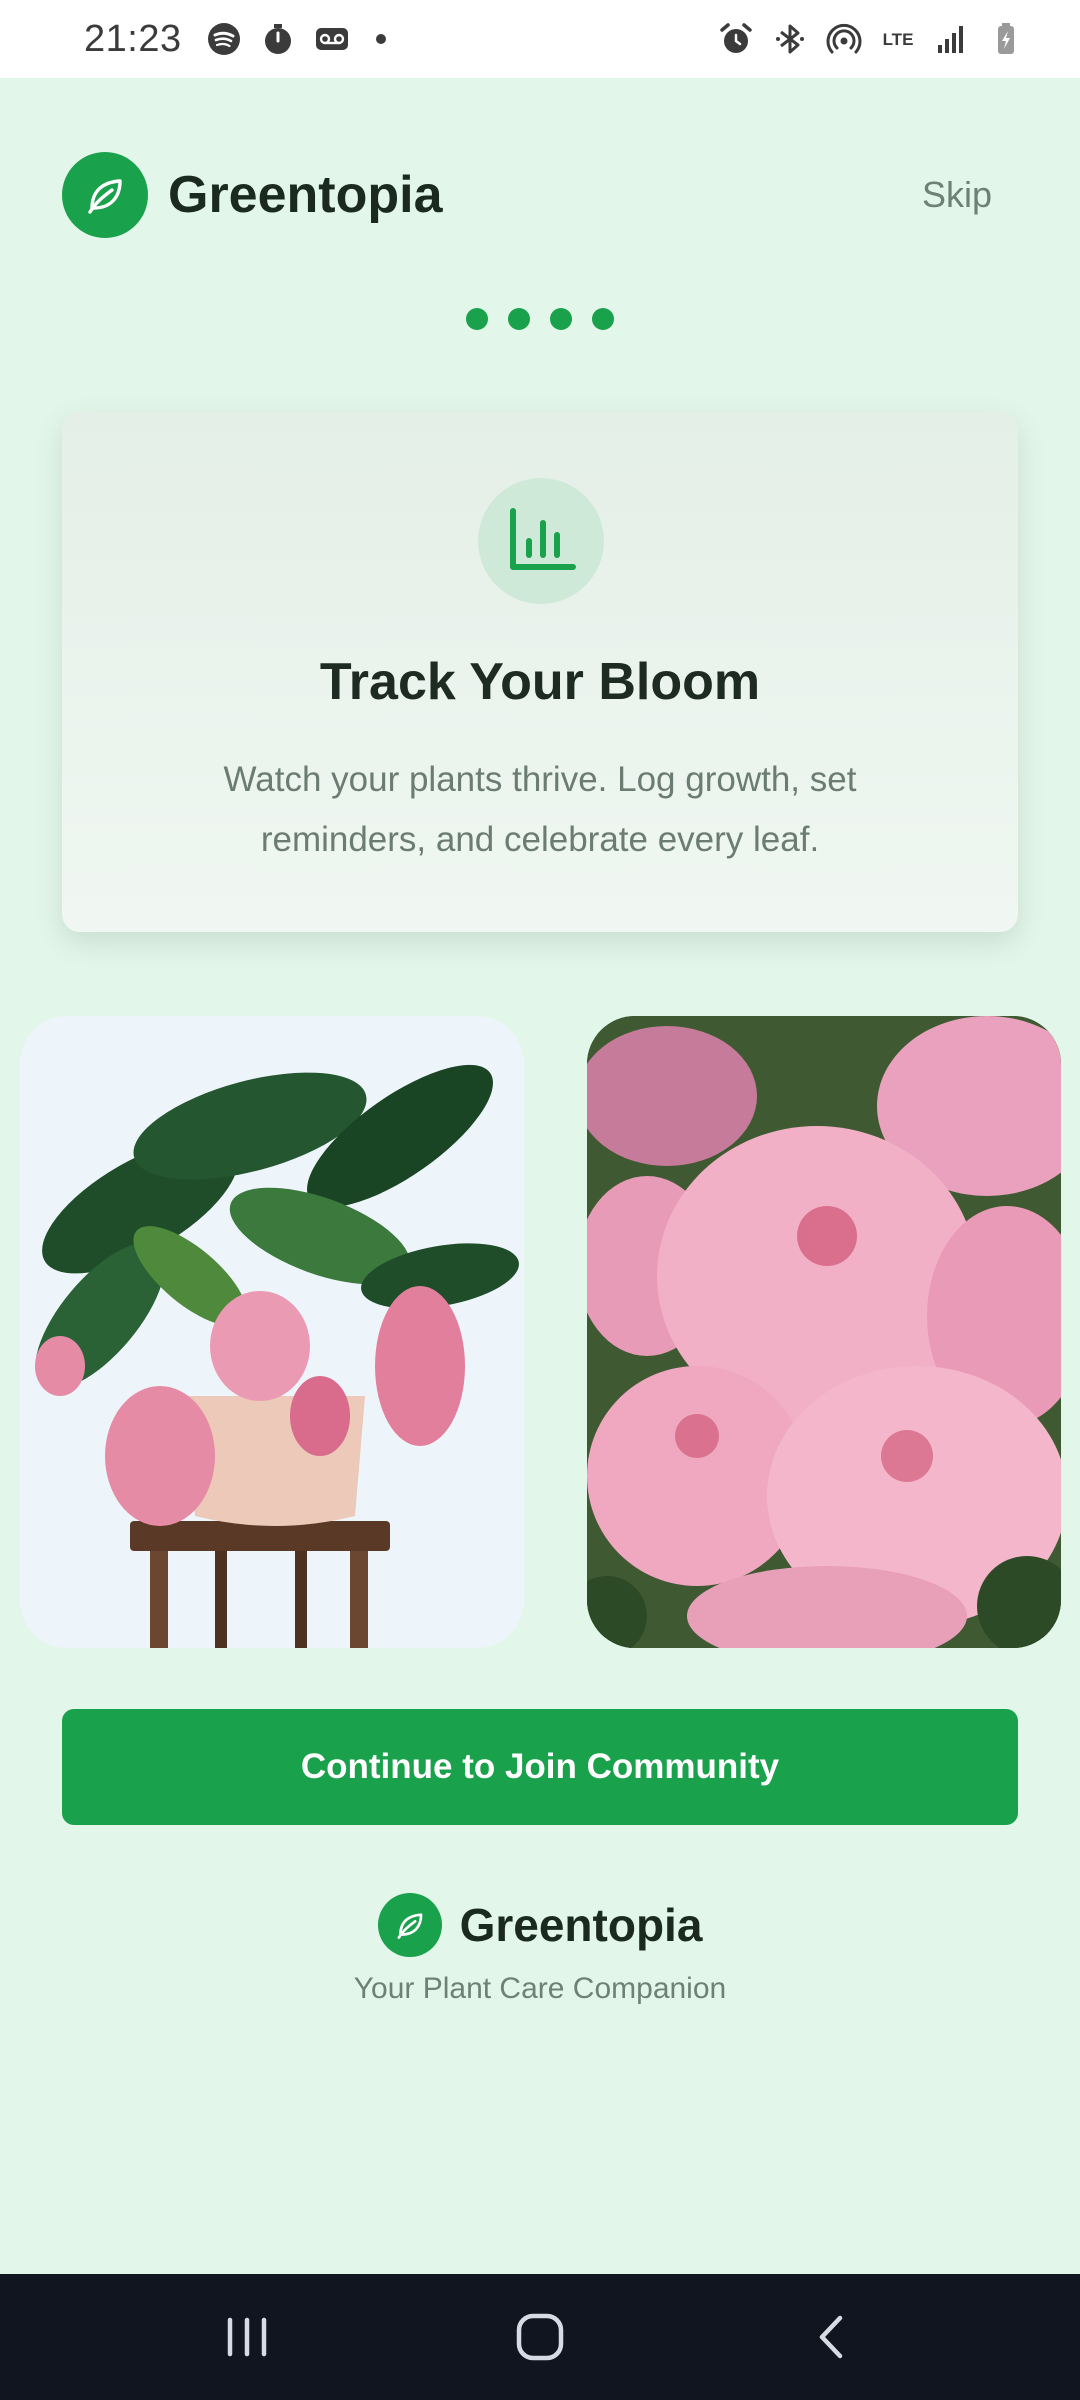 The image size is (1080, 2400). What do you see at coordinates (278, 39) in the screenshot?
I see `stopwatch-icon` at bounding box center [278, 39].